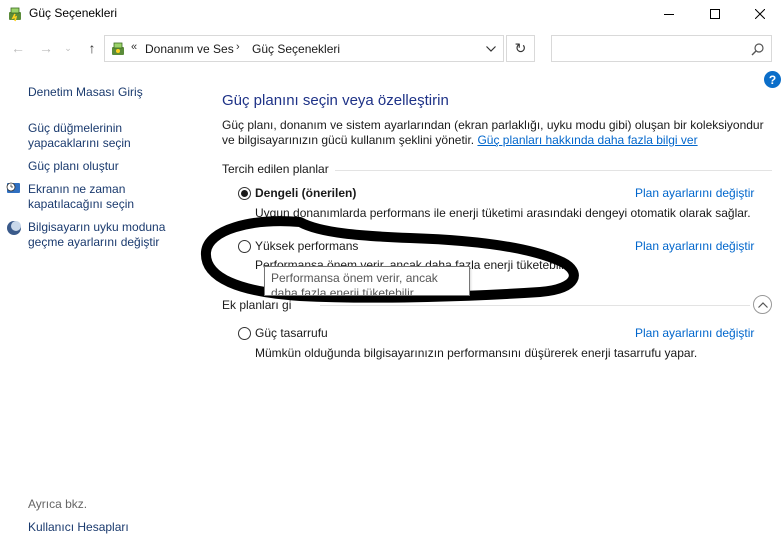 This screenshot has width=783, height=554. Describe the element at coordinates (694, 246) in the screenshot. I see `high-performance-change-settings-link: Plan ayarlarını değiştir` at that location.